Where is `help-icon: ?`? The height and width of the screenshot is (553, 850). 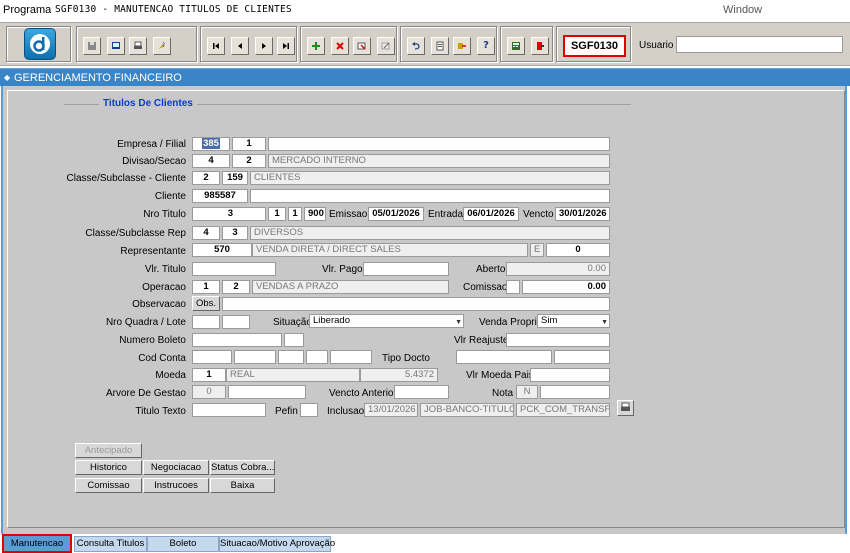
help-icon: ? is located at coordinates (486, 46).